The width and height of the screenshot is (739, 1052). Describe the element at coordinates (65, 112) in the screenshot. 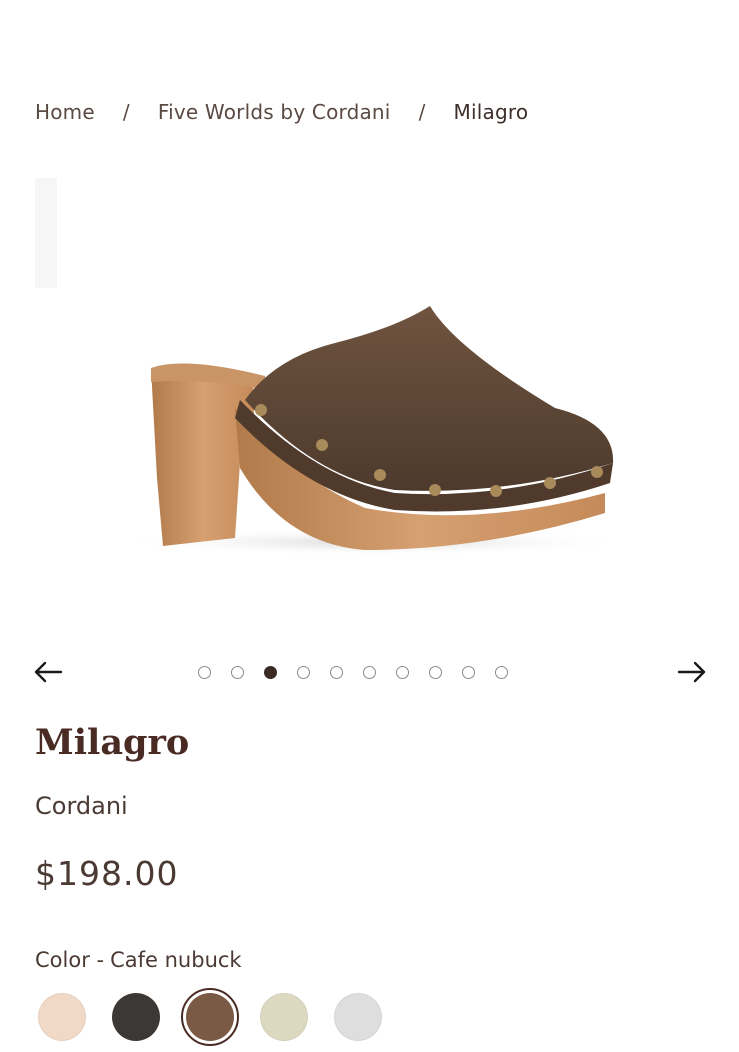

I see `breadcrumb-home-link: Home` at that location.